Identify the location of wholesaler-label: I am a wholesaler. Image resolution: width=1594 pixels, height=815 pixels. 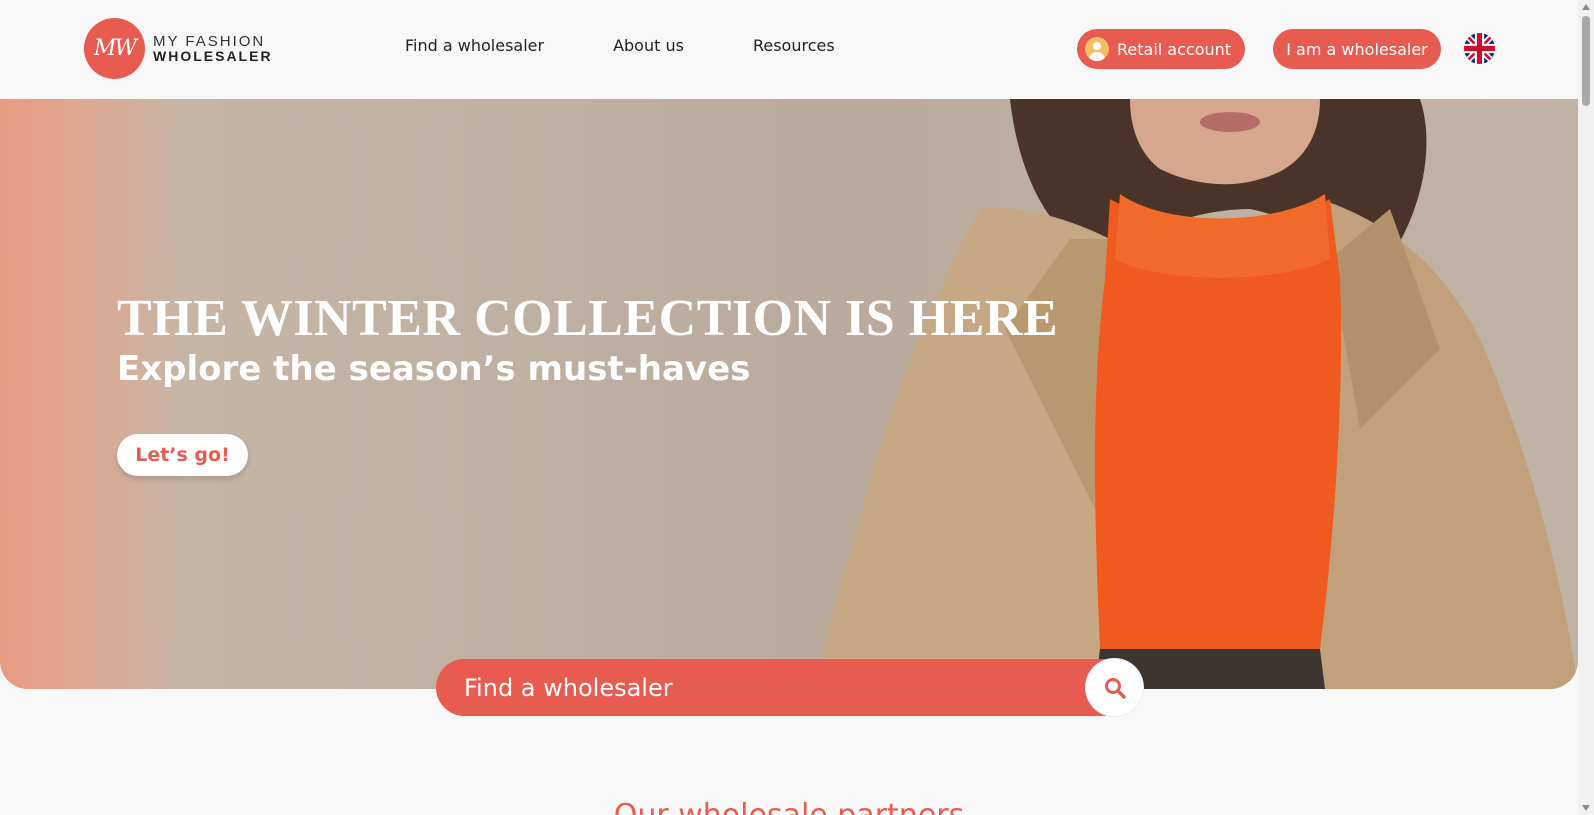
(1357, 49).